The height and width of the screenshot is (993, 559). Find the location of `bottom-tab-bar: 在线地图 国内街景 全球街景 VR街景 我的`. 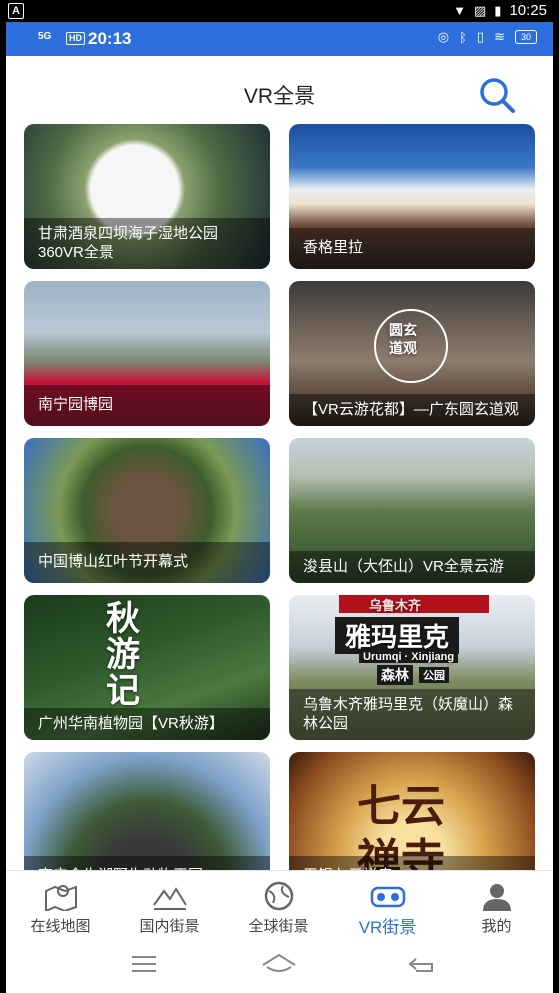

bottom-tab-bar: 在线地图 国内街景 全球街景 VR街景 我的 is located at coordinates (279, 903).